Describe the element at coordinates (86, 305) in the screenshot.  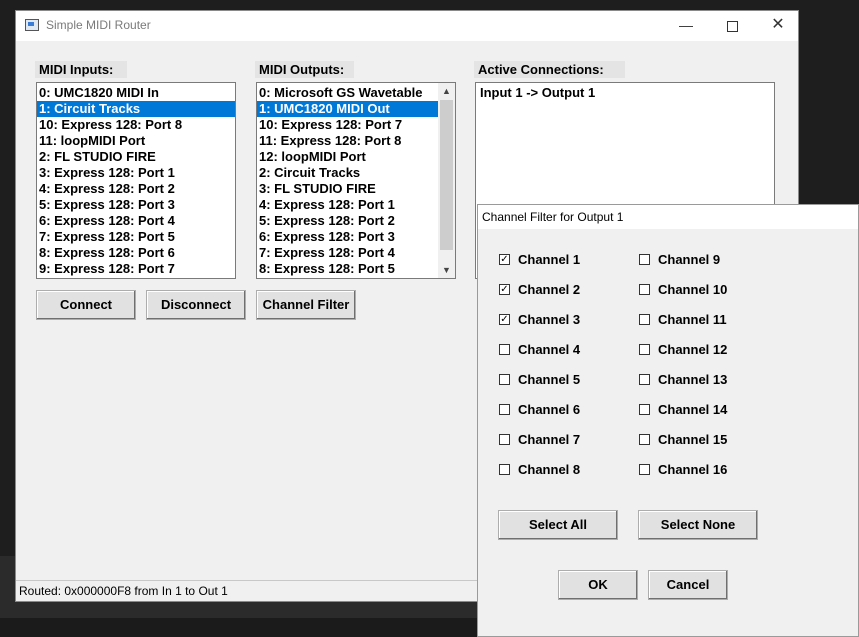
I see `connect-button: Connect` at that location.